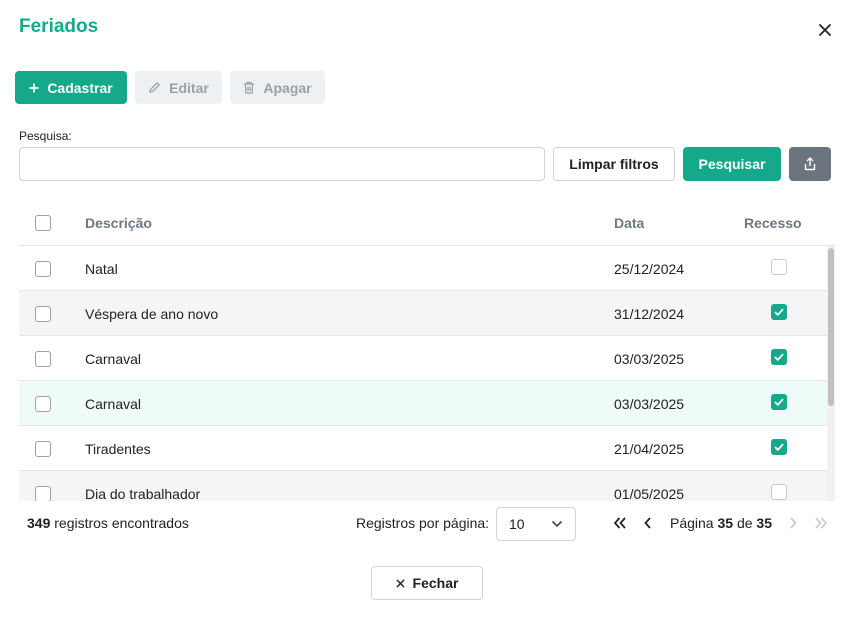 This screenshot has width=853, height=619. I want to click on records-count: 349 registros encontrados, so click(108, 523).